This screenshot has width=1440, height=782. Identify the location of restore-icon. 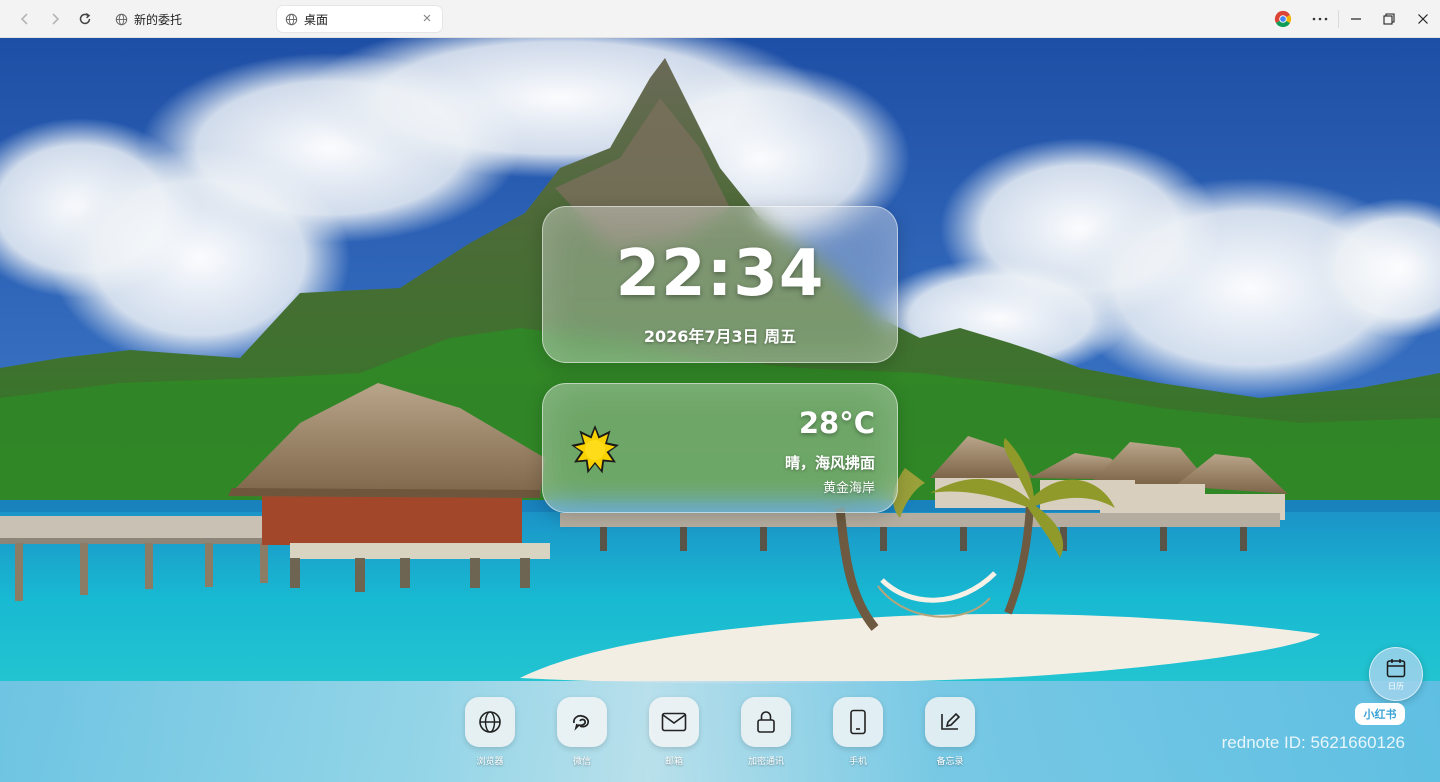
(1389, 19).